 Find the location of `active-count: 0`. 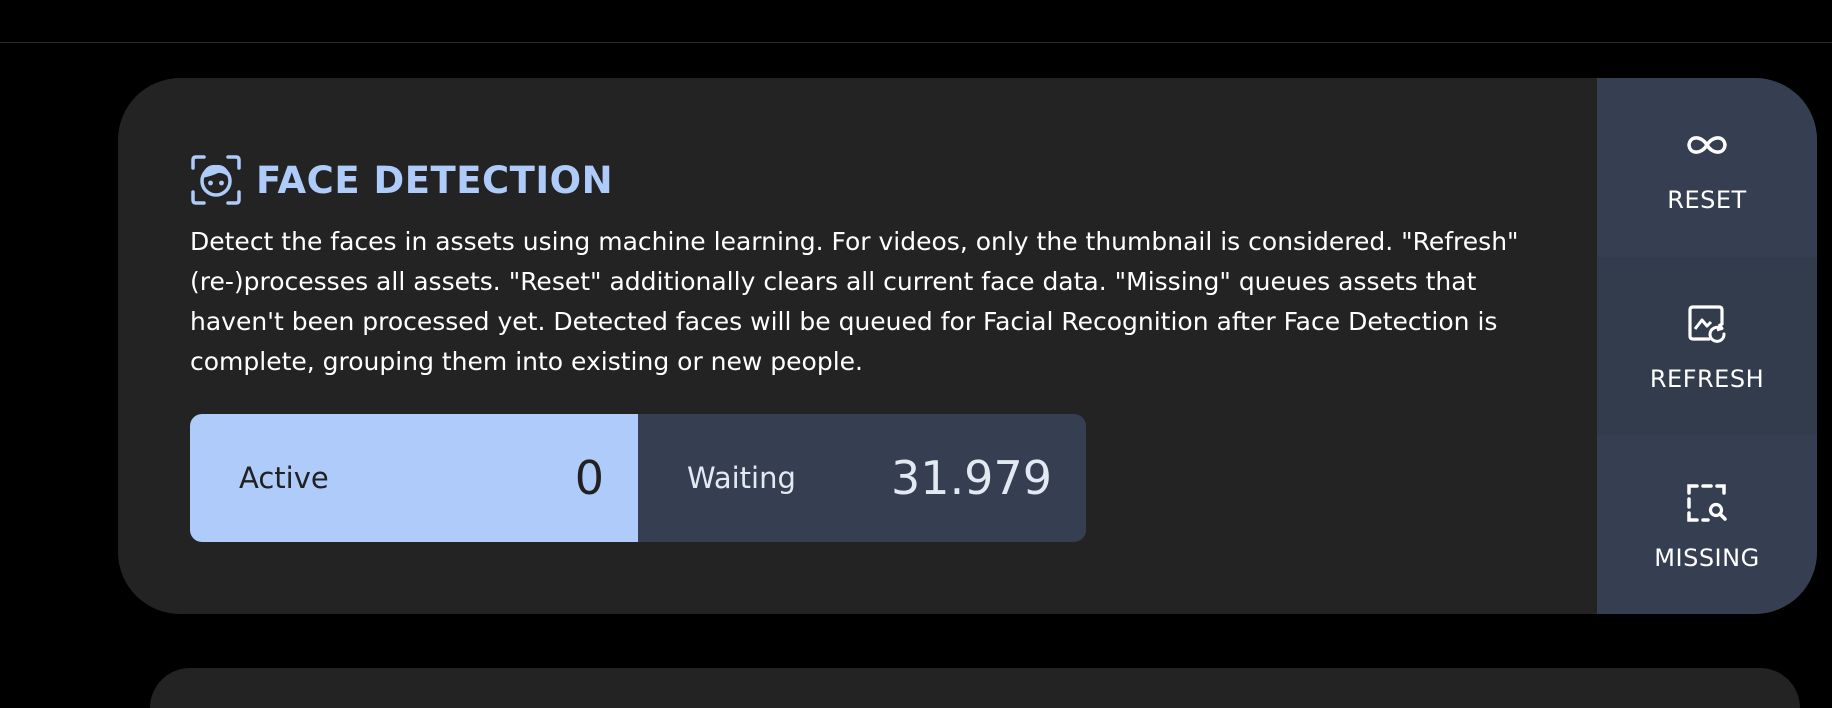

active-count: 0 is located at coordinates (589, 478).